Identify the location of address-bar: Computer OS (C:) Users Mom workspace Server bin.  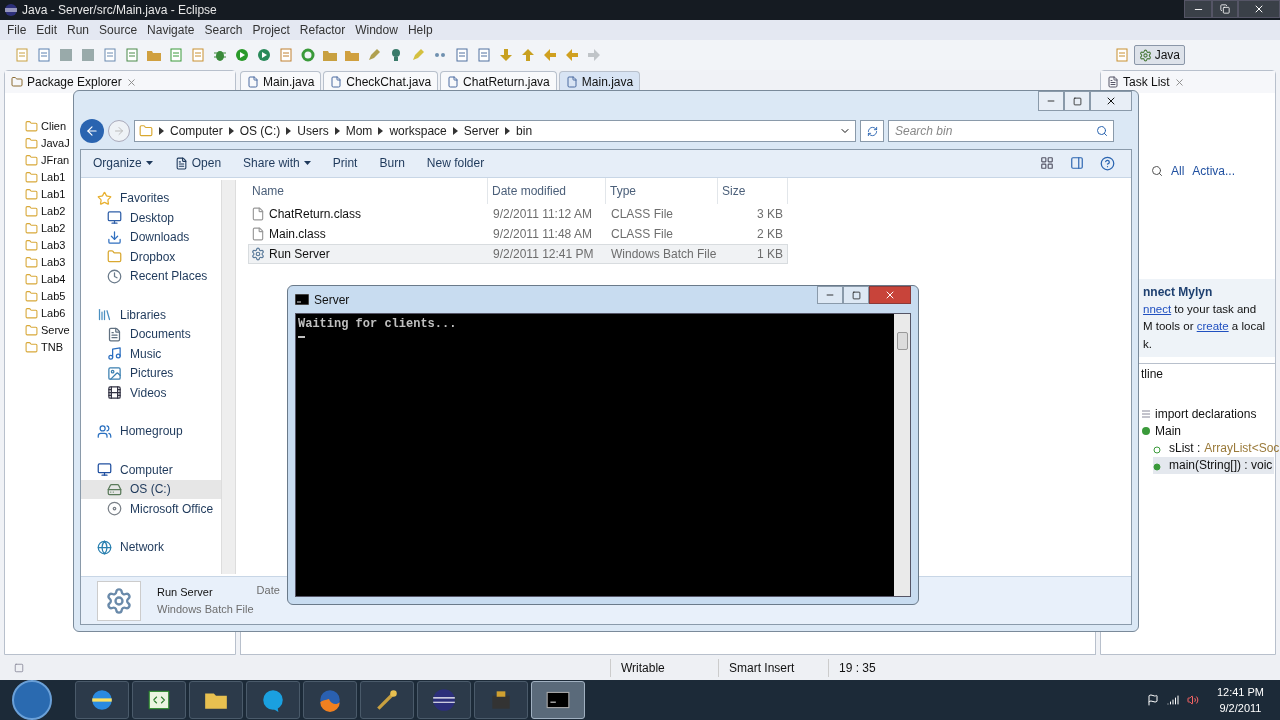
(495, 131).